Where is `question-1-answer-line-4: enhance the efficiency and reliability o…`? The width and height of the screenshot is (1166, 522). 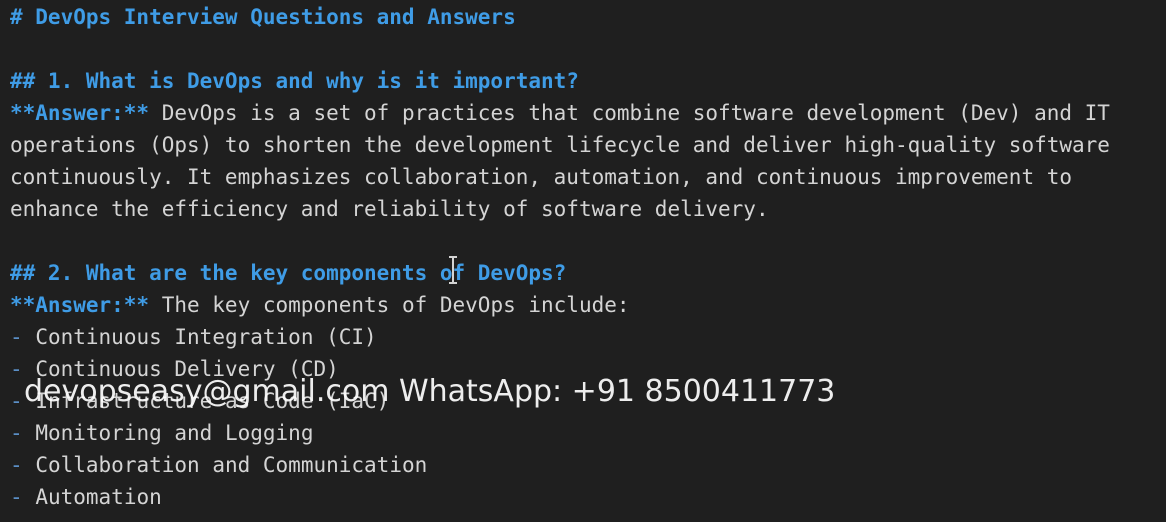
question-1-answer-line-4: enhance the efficiency and reliability o… is located at coordinates (389, 209).